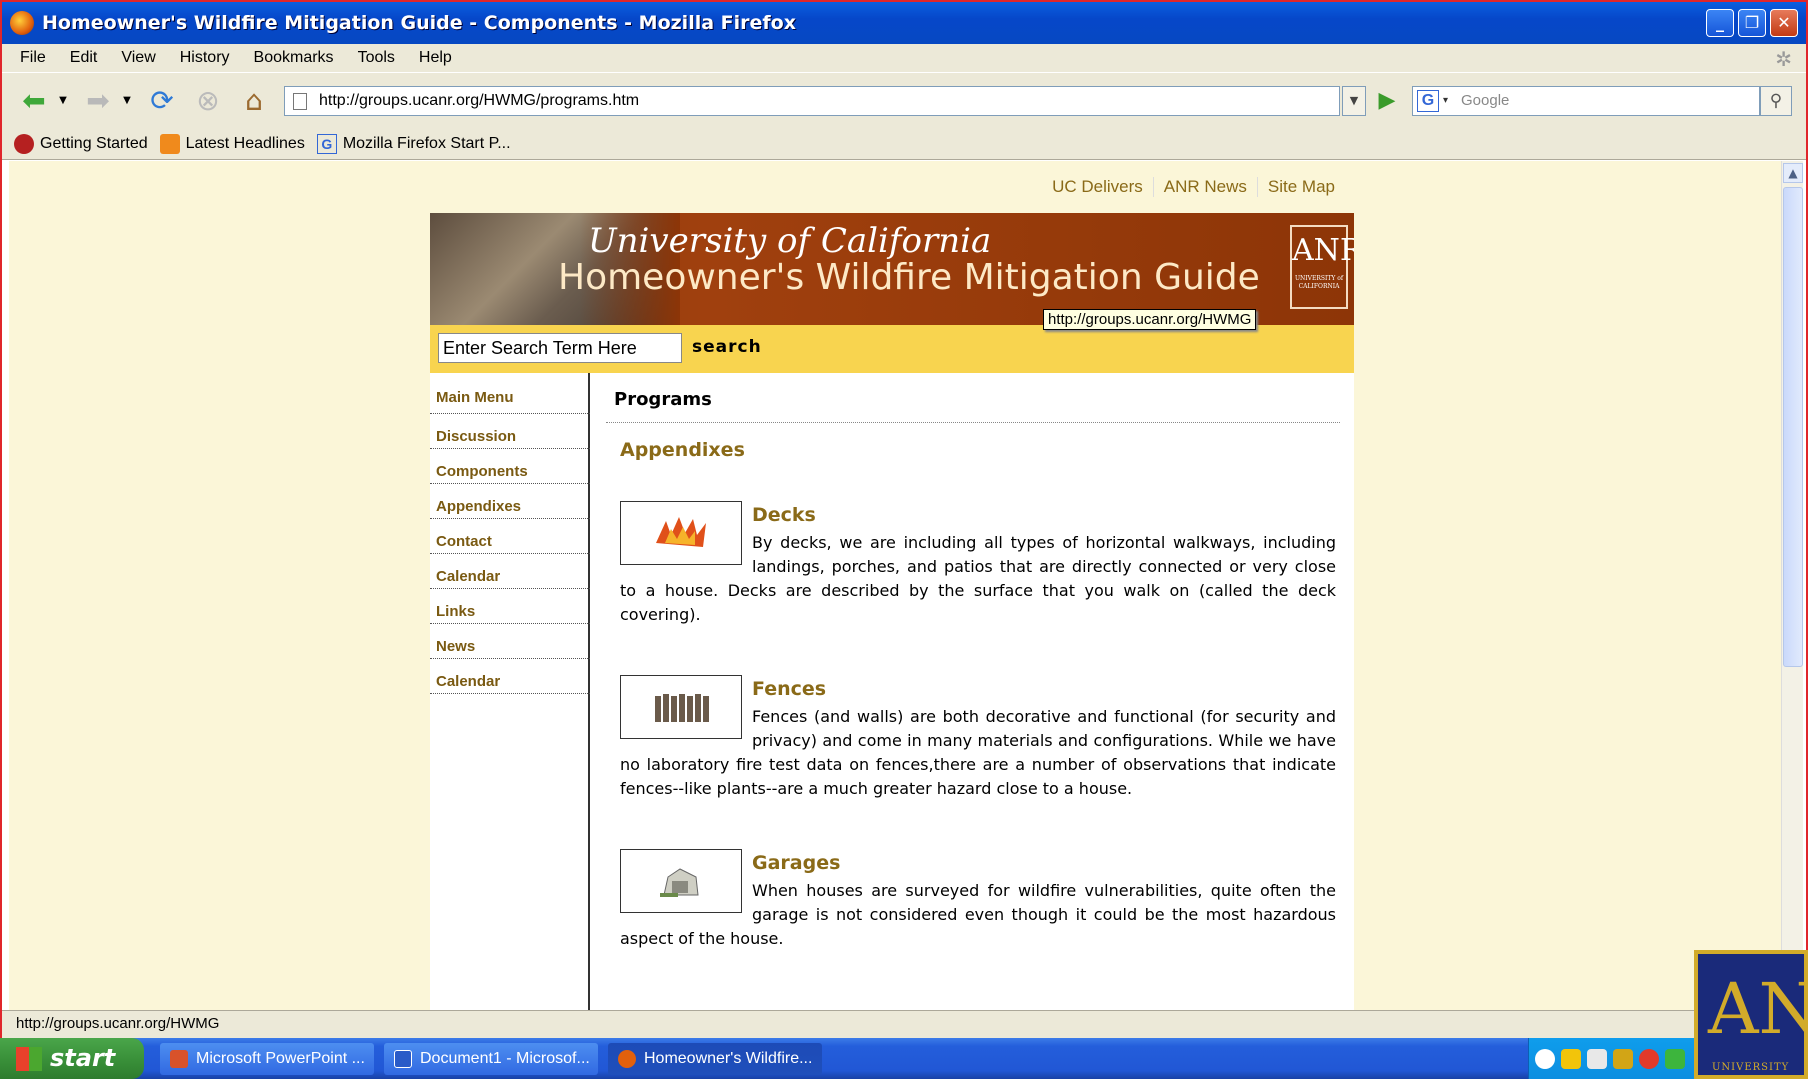 The image size is (1808, 1079). I want to click on nav-calendar: Calendar, so click(510, 571).